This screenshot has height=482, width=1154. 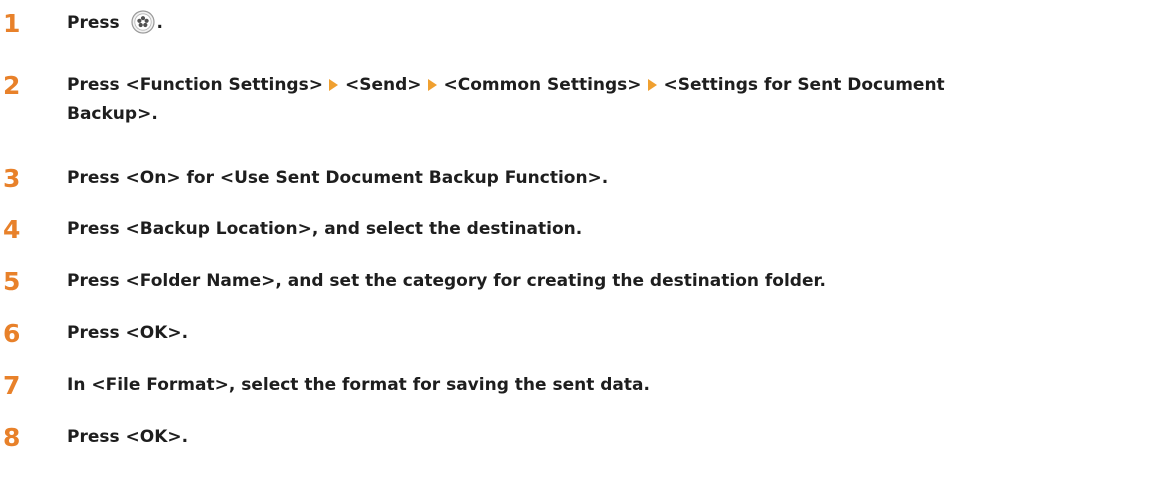 What do you see at coordinates (12, 385) in the screenshot?
I see `step-number: 7` at bounding box center [12, 385].